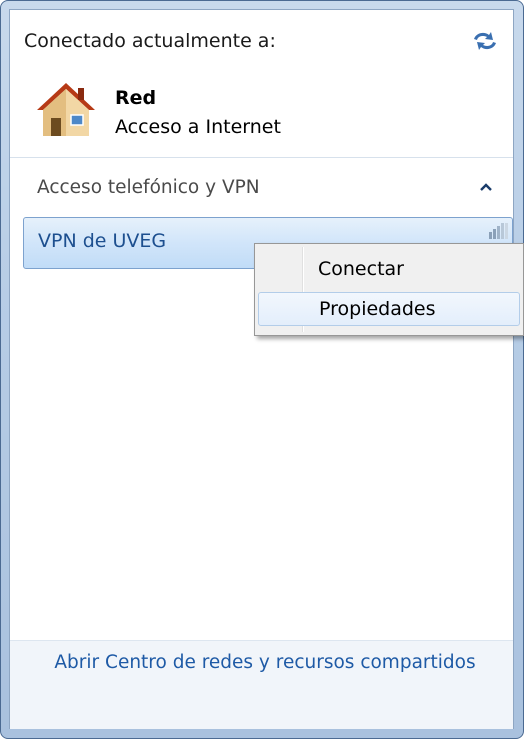  Describe the element at coordinates (389, 289) in the screenshot. I see `vpn-context-menu: Conectar Propiedades` at that location.